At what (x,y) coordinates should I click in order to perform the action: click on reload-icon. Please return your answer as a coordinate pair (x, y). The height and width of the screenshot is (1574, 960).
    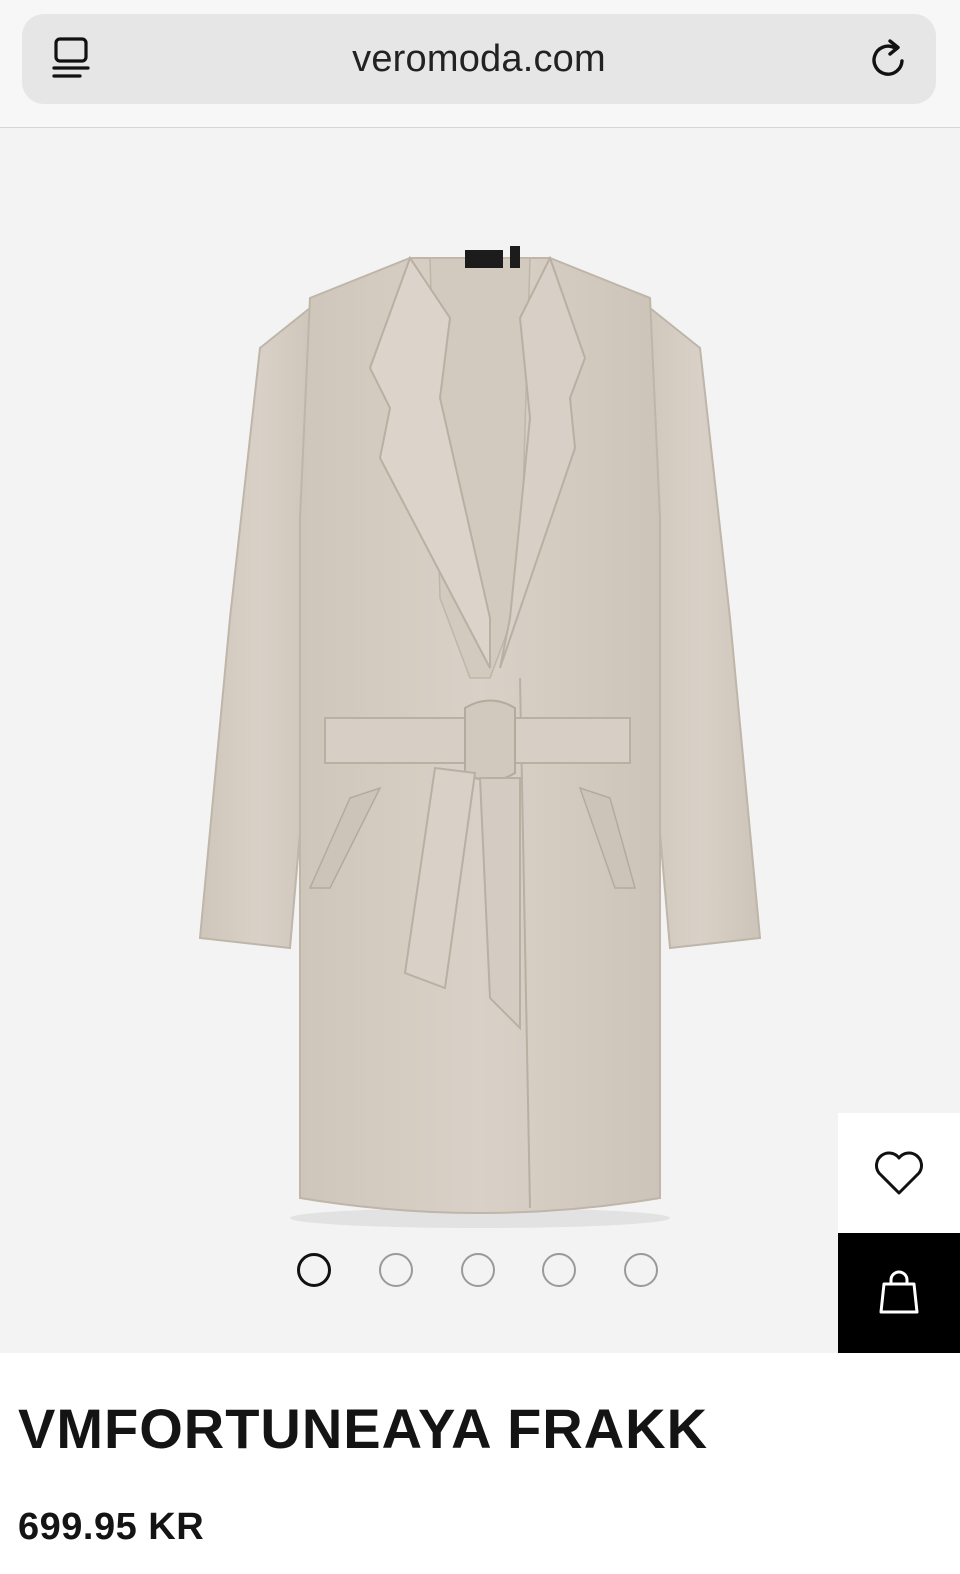
    Looking at the image, I should click on (888, 57).